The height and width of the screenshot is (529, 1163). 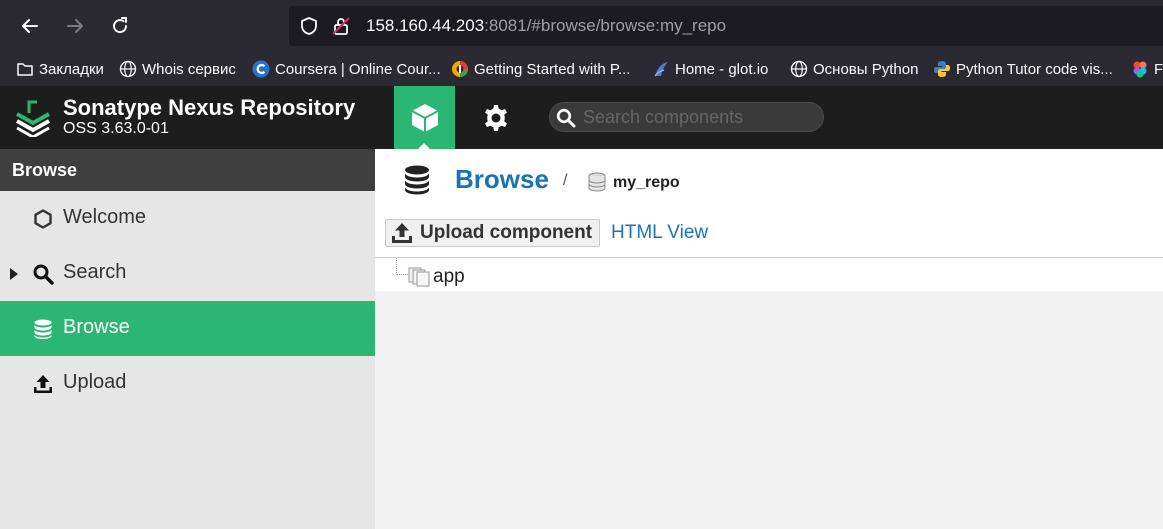 I want to click on html-view-link: HTML View, so click(x=659, y=233).